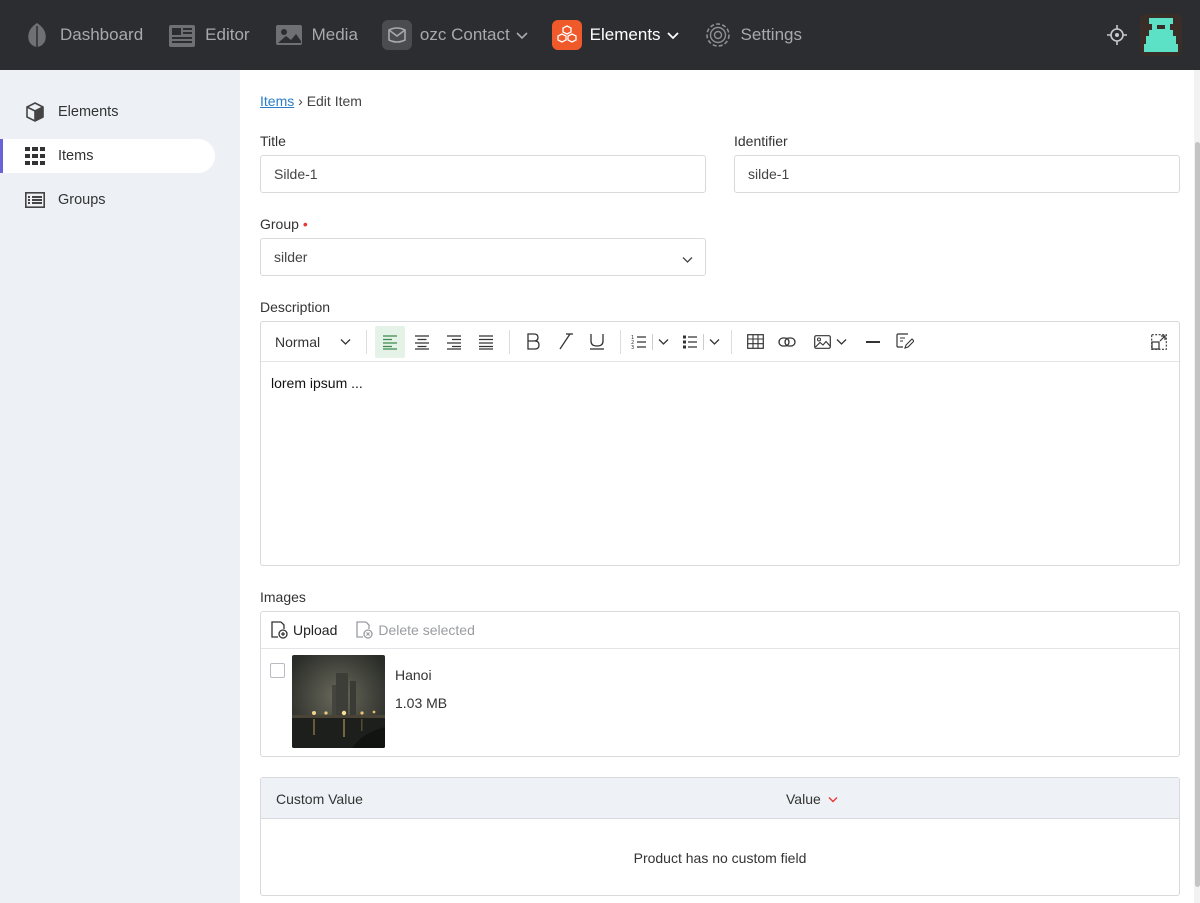 This screenshot has height=903, width=1200. I want to click on align-center-button, so click(422, 342).